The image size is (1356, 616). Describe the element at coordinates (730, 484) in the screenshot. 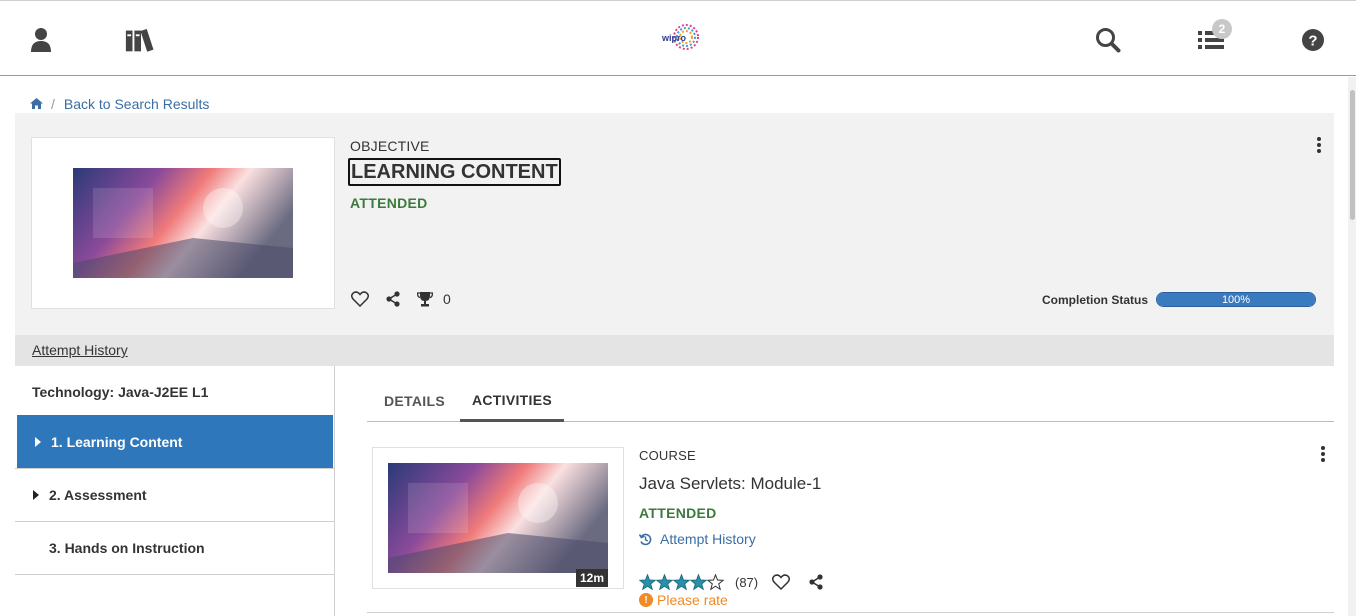

I see `activity-title: Java Servlets: Module-1` at that location.